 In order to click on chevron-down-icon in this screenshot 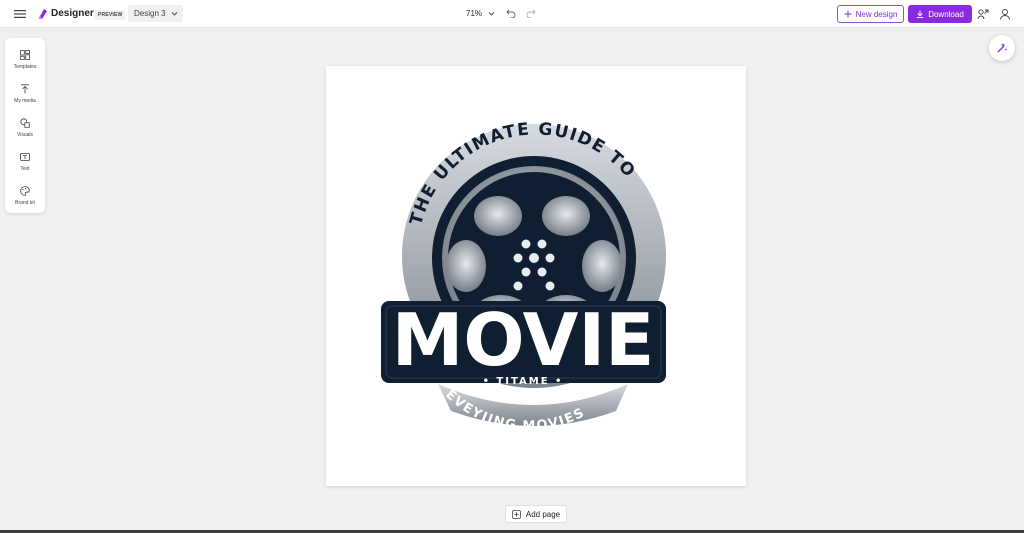, I will do `click(174, 14)`.